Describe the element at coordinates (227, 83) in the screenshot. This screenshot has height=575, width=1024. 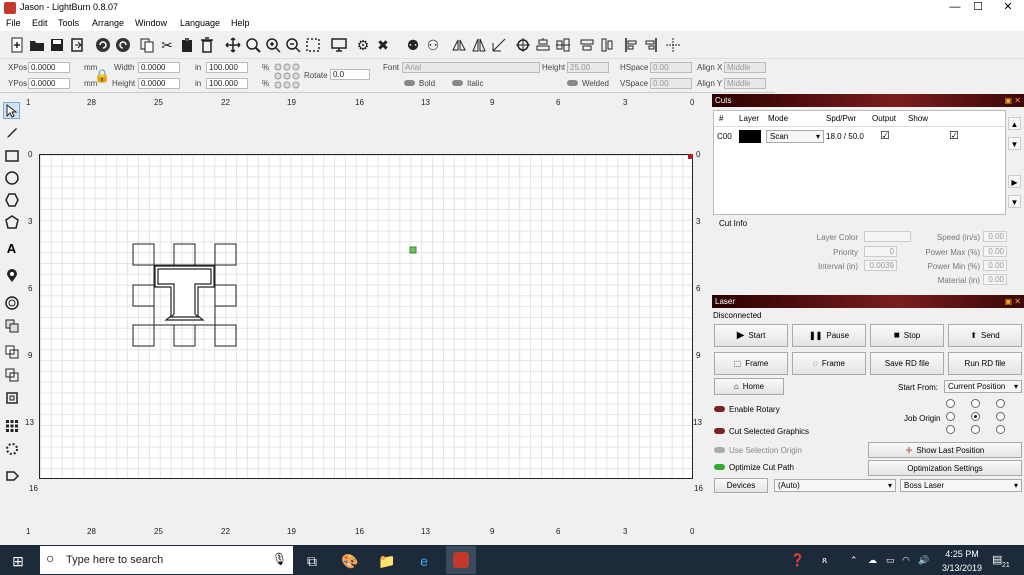
I see `height-percent-input: 100.000` at that location.